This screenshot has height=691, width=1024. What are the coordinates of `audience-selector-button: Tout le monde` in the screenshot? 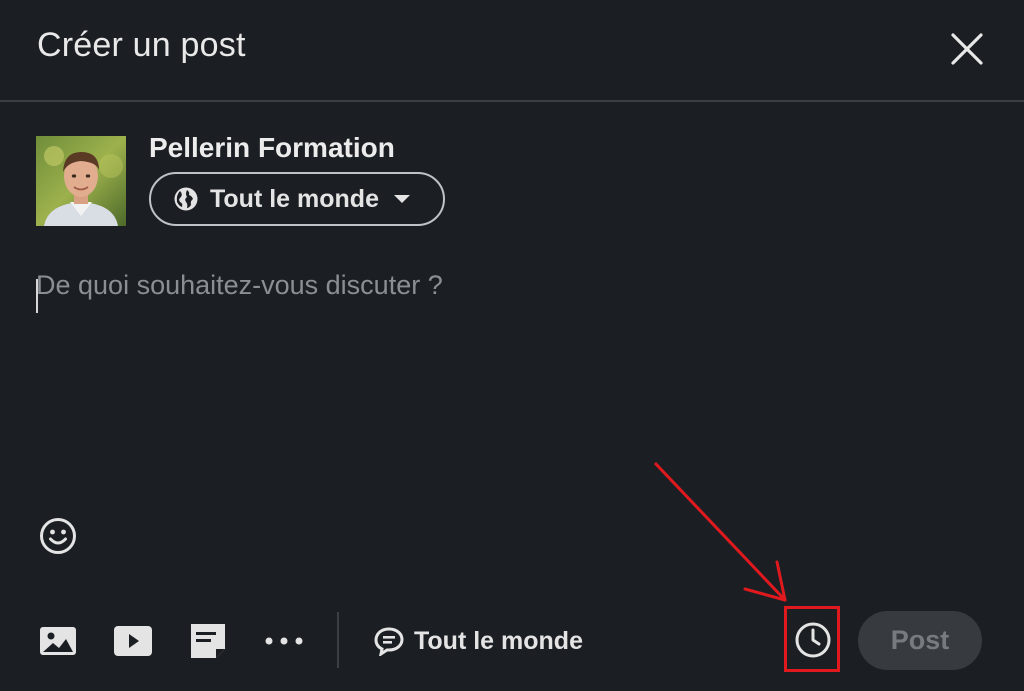 It's located at (297, 199).